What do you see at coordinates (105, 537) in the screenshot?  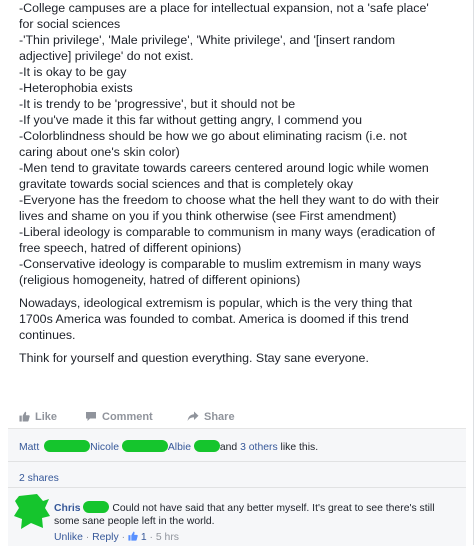 I see `reply-link: Reply` at bounding box center [105, 537].